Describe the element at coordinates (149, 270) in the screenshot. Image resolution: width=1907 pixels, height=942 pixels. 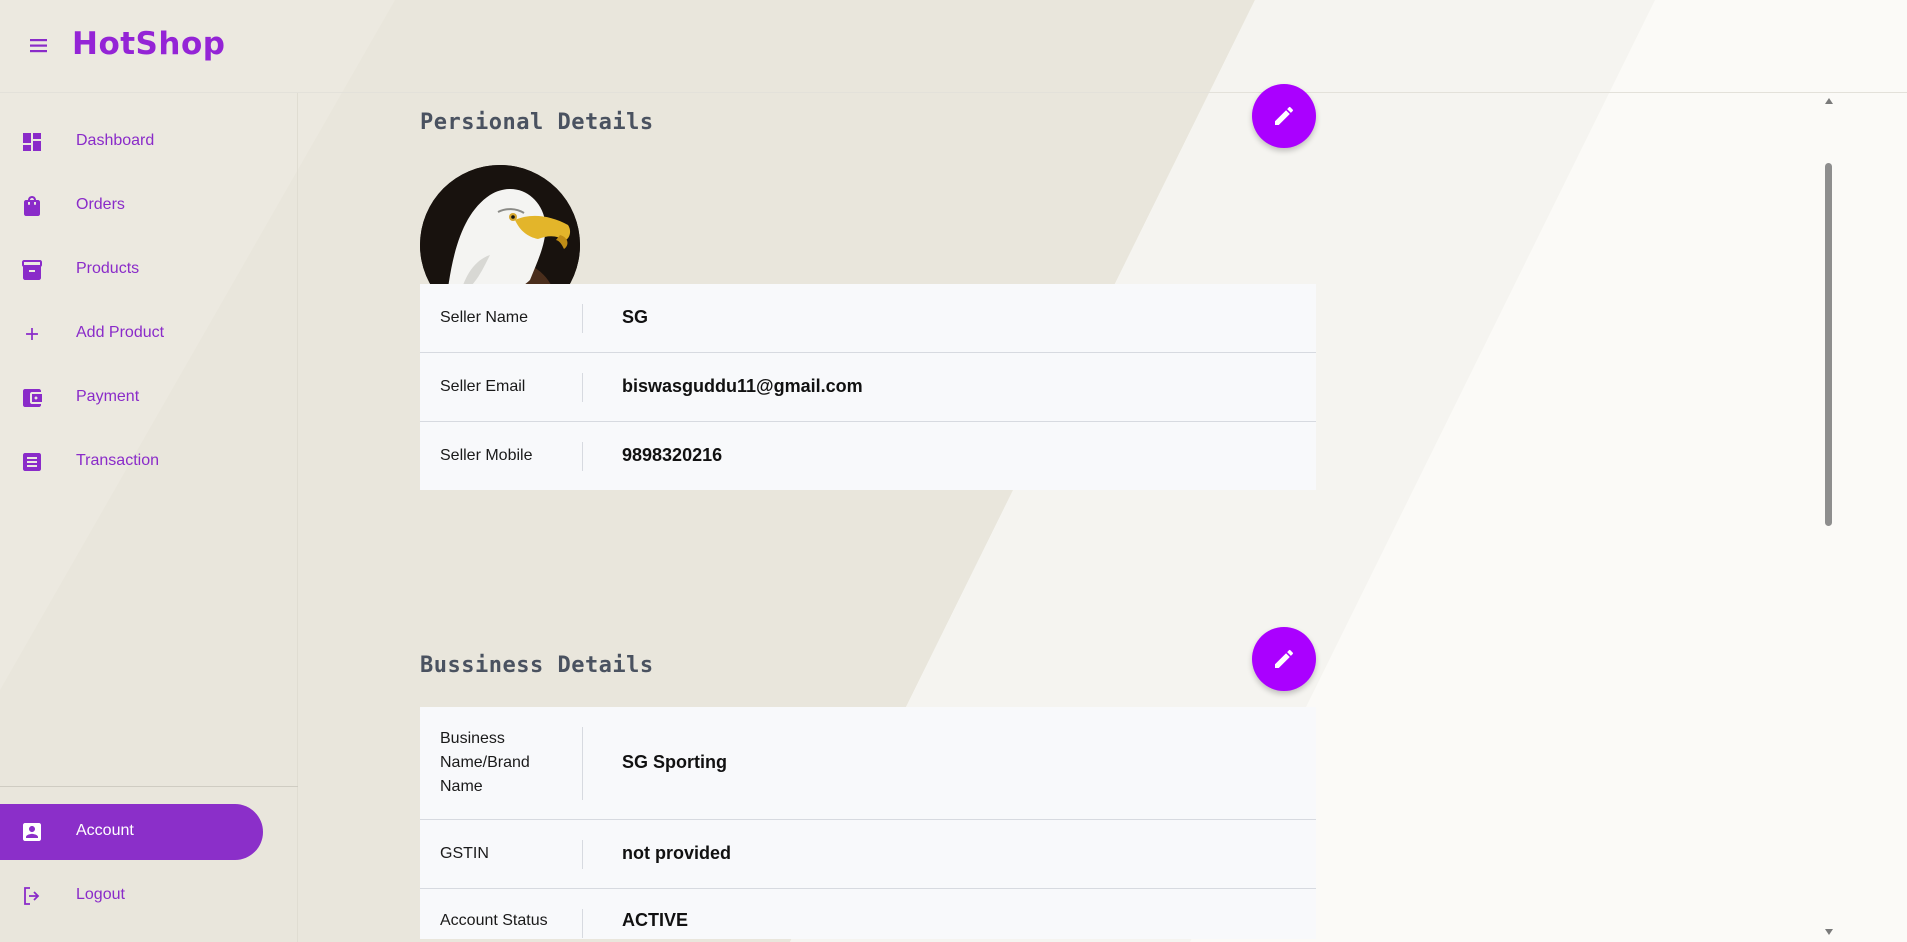
I see `sidebar-item-products: Products` at that location.